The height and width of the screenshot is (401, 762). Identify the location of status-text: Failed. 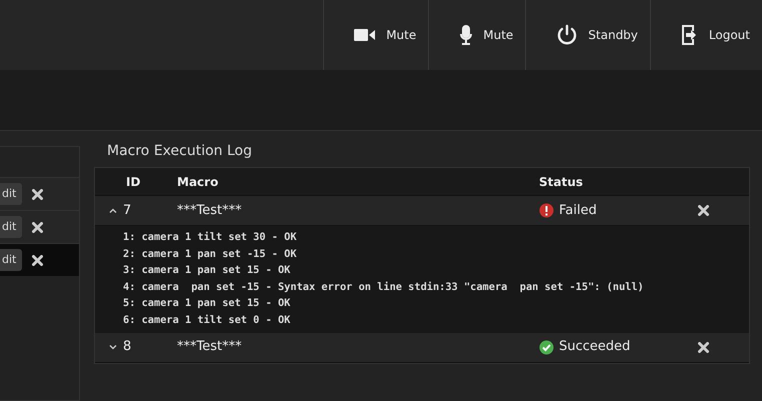
(578, 211).